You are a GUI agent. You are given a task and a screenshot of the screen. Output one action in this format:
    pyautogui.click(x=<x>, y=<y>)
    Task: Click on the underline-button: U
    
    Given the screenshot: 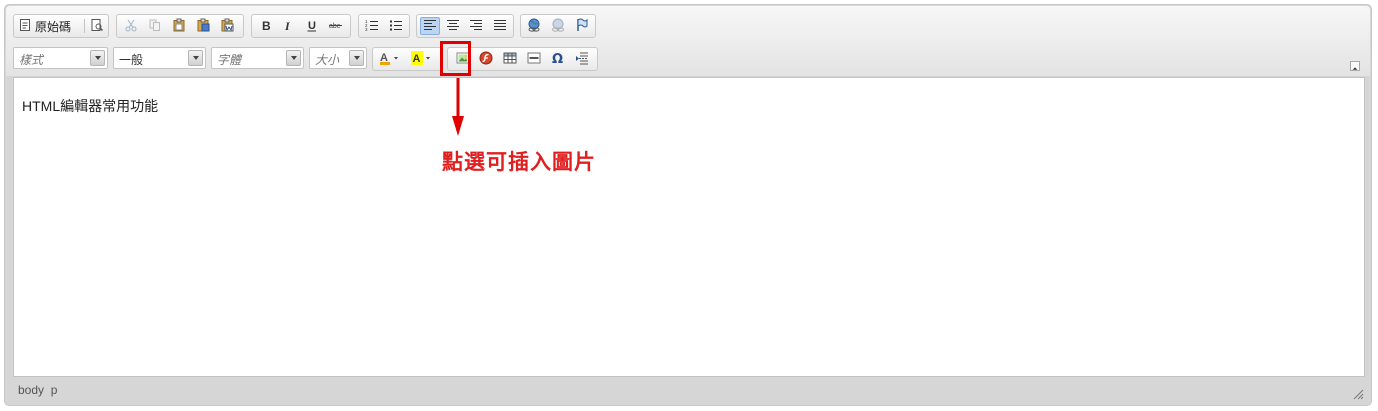 What is the action you would take?
    pyautogui.click(x=312, y=26)
    